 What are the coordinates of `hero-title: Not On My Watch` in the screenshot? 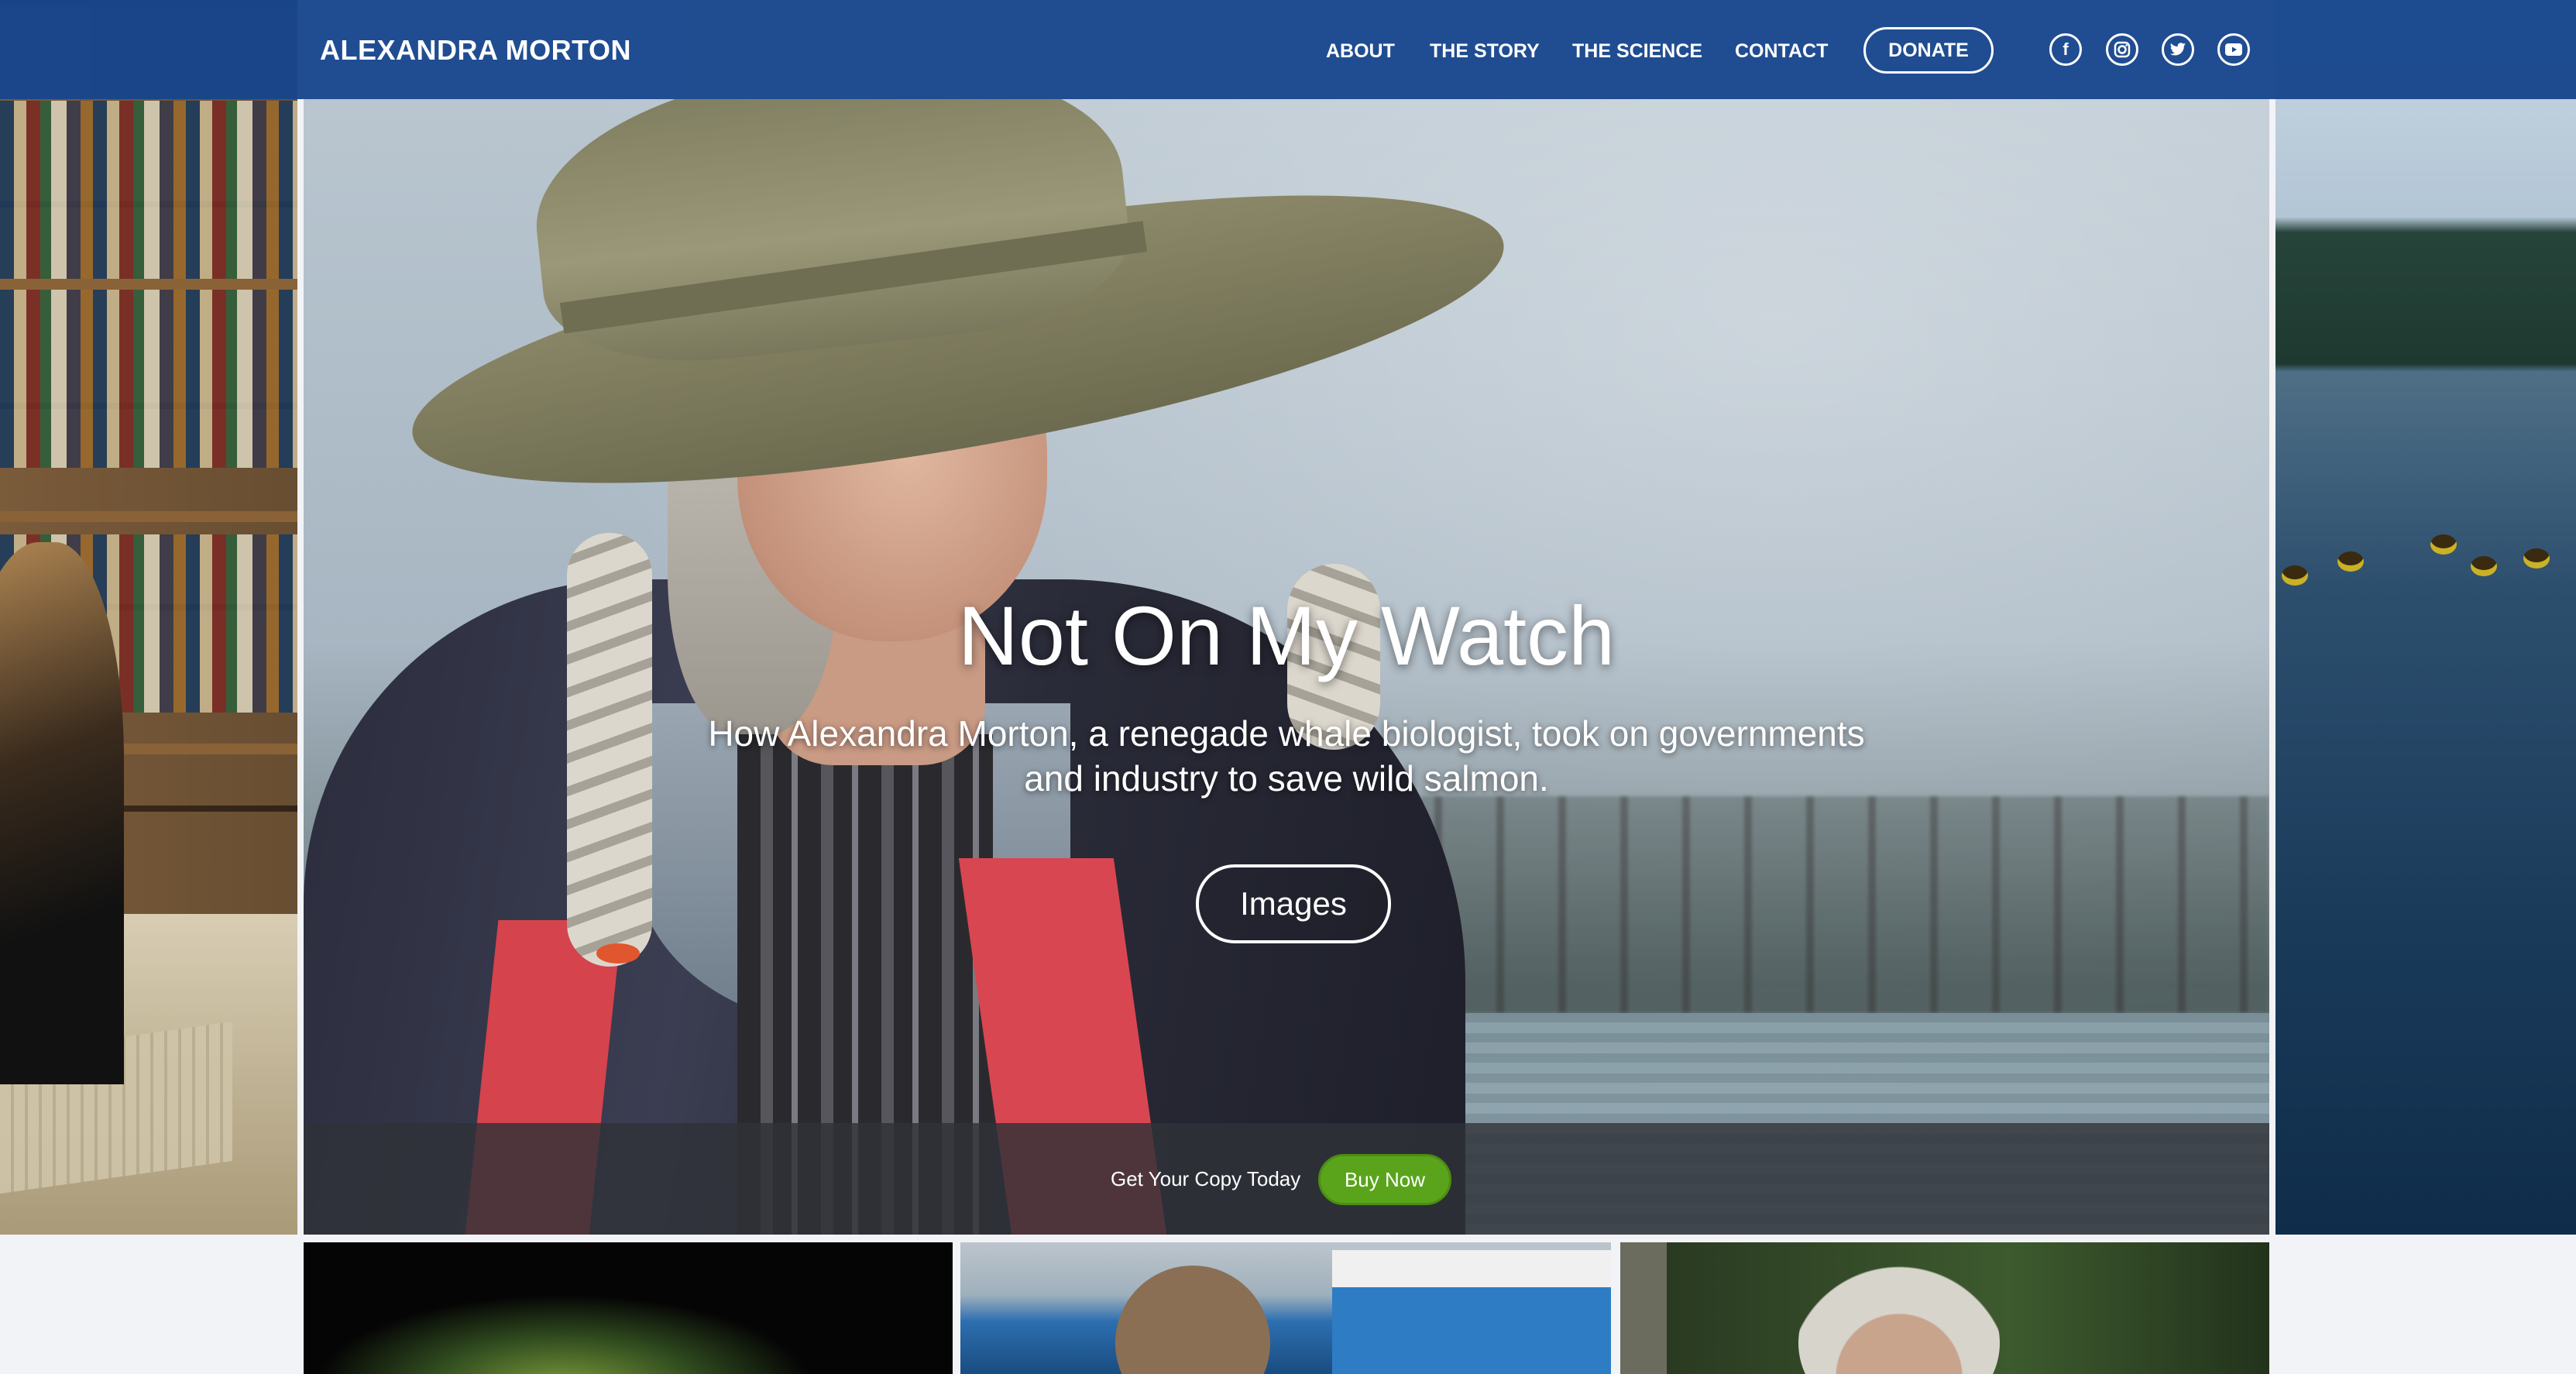 It's located at (1286, 636).